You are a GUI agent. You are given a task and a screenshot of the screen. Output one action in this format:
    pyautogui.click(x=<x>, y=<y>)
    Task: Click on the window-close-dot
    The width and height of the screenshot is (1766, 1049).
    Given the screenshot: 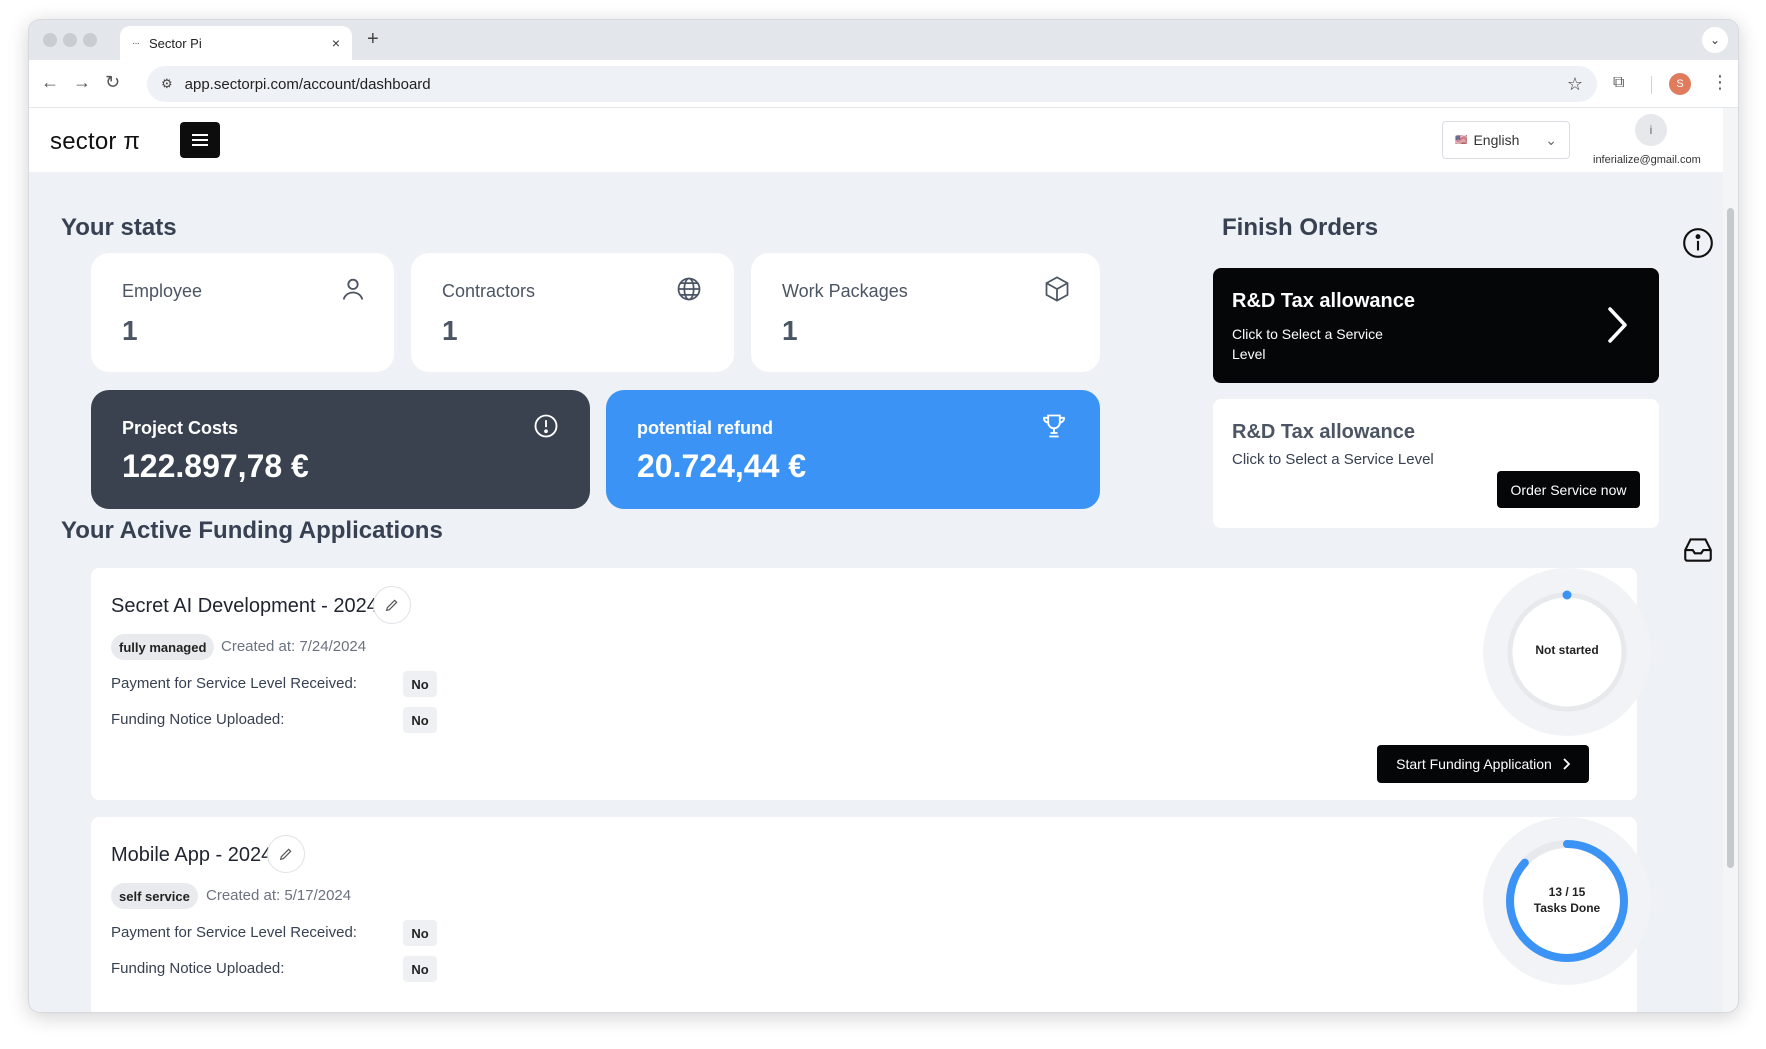 What is the action you would take?
    pyautogui.click(x=50, y=40)
    